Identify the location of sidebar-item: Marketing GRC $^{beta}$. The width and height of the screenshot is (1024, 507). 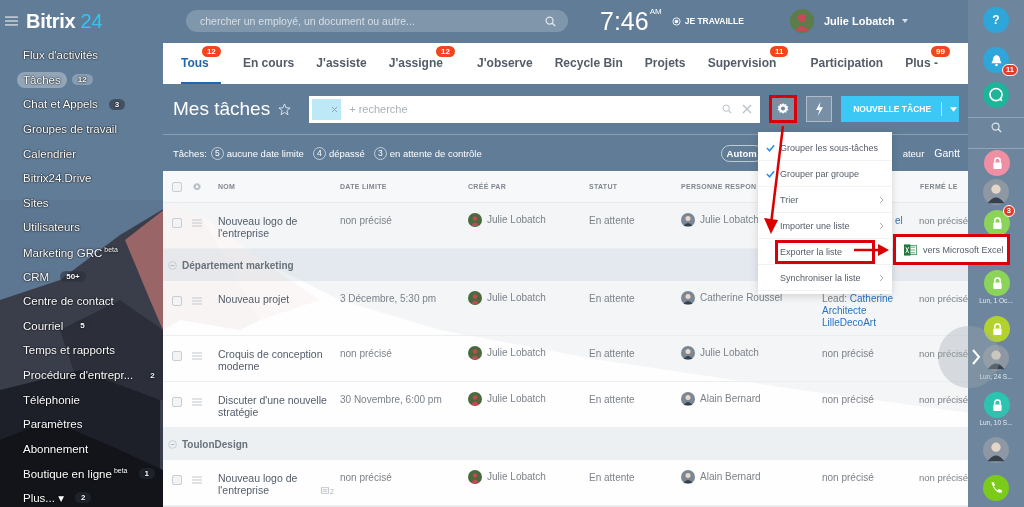
(70, 252).